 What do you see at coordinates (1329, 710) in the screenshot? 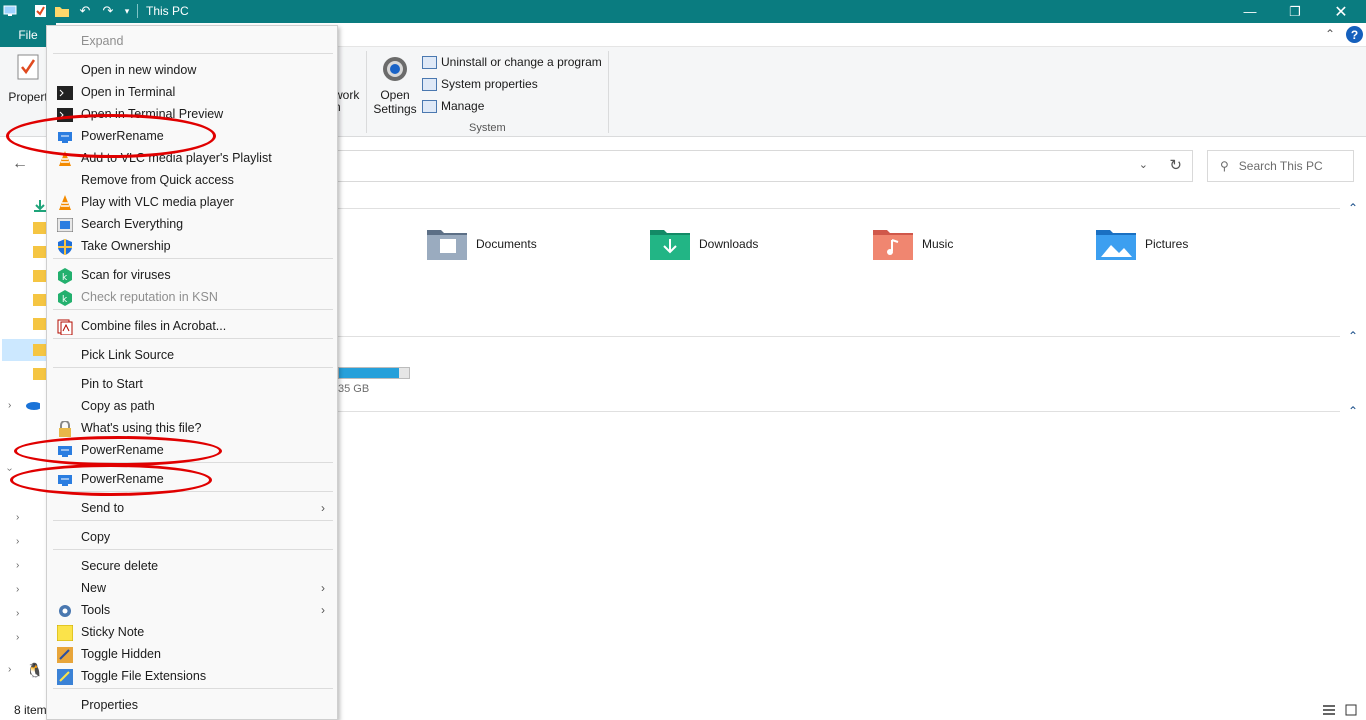
I see `details-view-icon` at bounding box center [1329, 710].